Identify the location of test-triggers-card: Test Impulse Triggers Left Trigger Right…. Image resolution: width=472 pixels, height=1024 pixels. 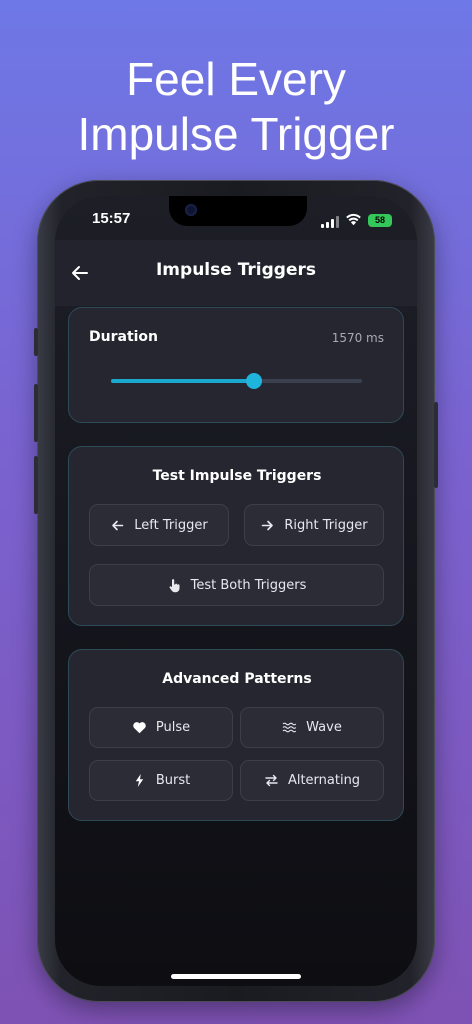
(236, 536).